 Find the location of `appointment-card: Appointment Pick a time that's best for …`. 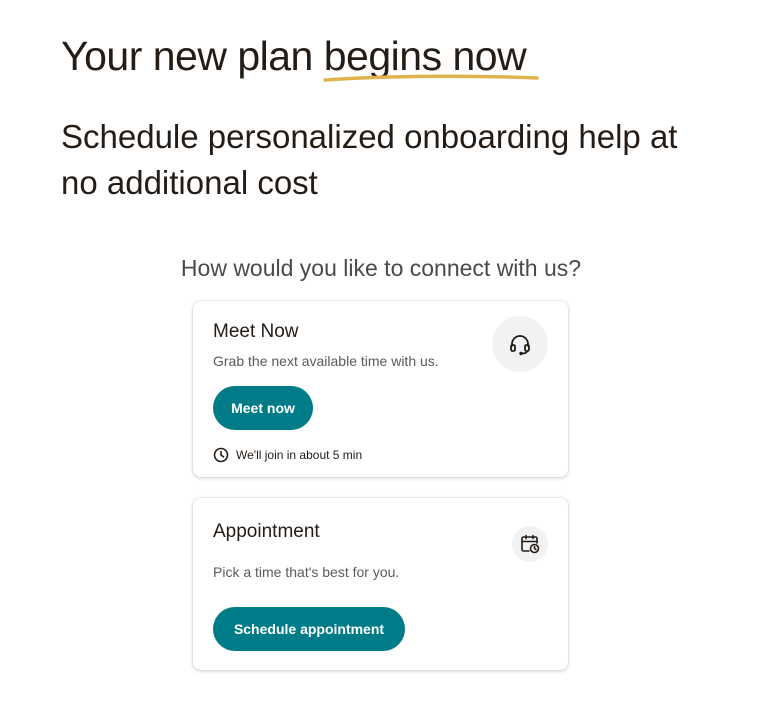

appointment-card: Appointment Pick a time that's best for … is located at coordinates (380, 584).